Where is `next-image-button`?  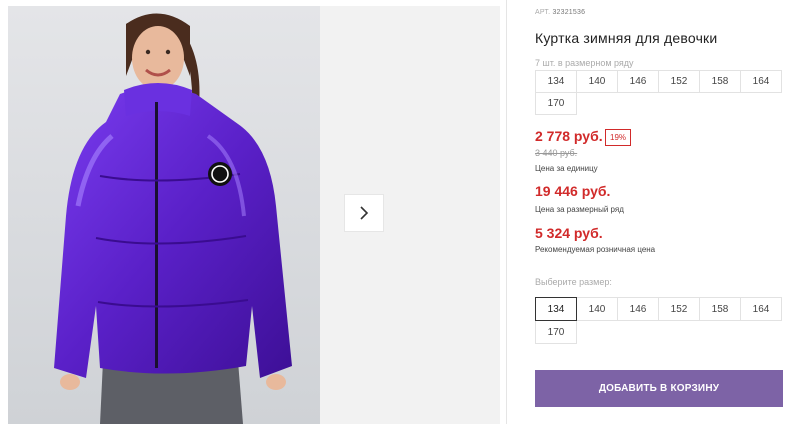 next-image-button is located at coordinates (364, 213).